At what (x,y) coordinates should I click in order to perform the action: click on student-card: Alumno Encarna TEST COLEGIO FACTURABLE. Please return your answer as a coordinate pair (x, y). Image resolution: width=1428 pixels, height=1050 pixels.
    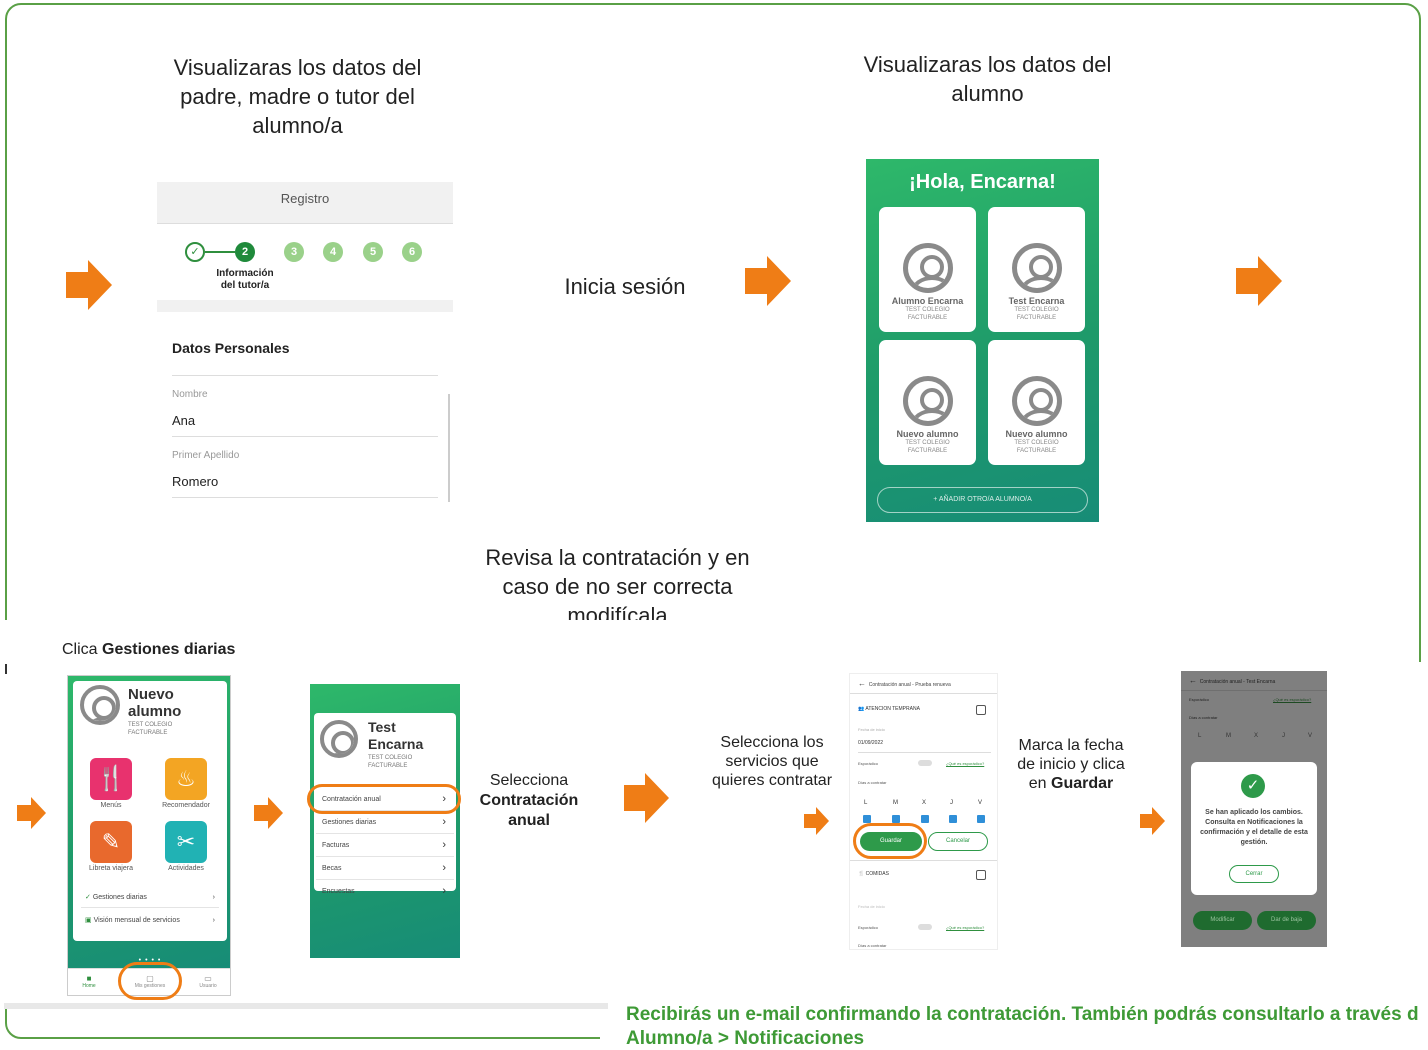
    Looking at the image, I should click on (927, 269).